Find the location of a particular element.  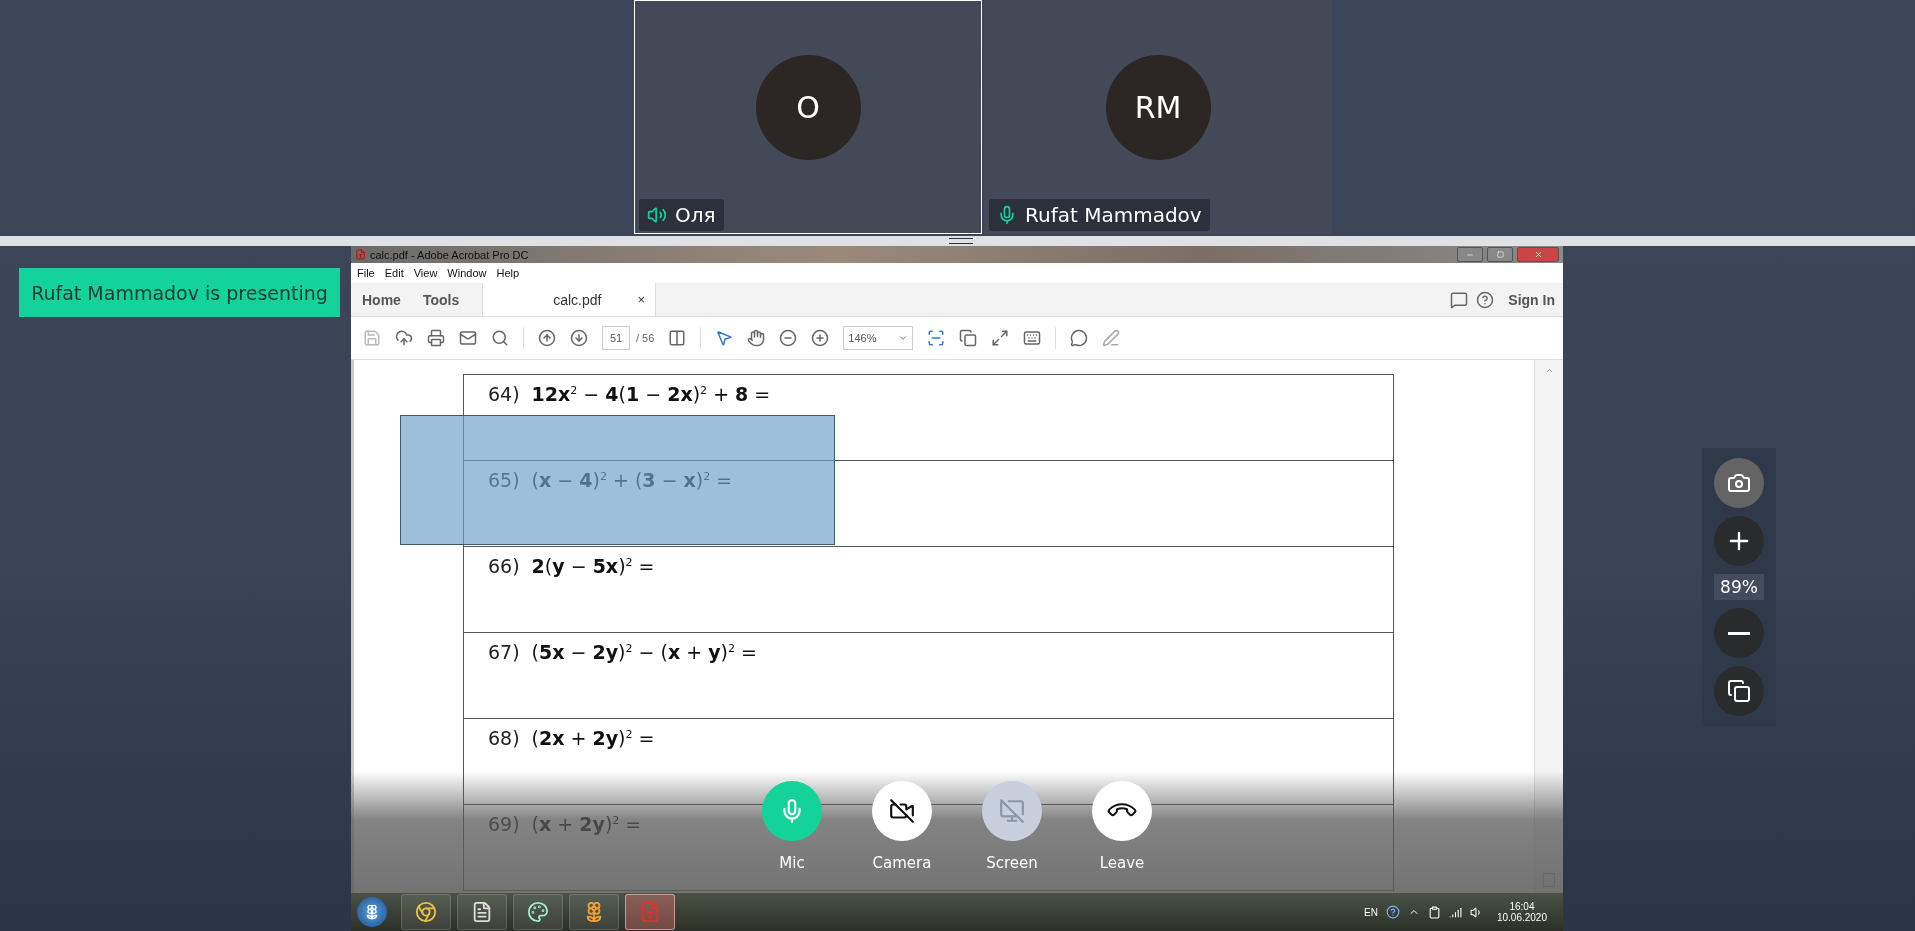

zoom-out-button is located at coordinates (1739, 633).